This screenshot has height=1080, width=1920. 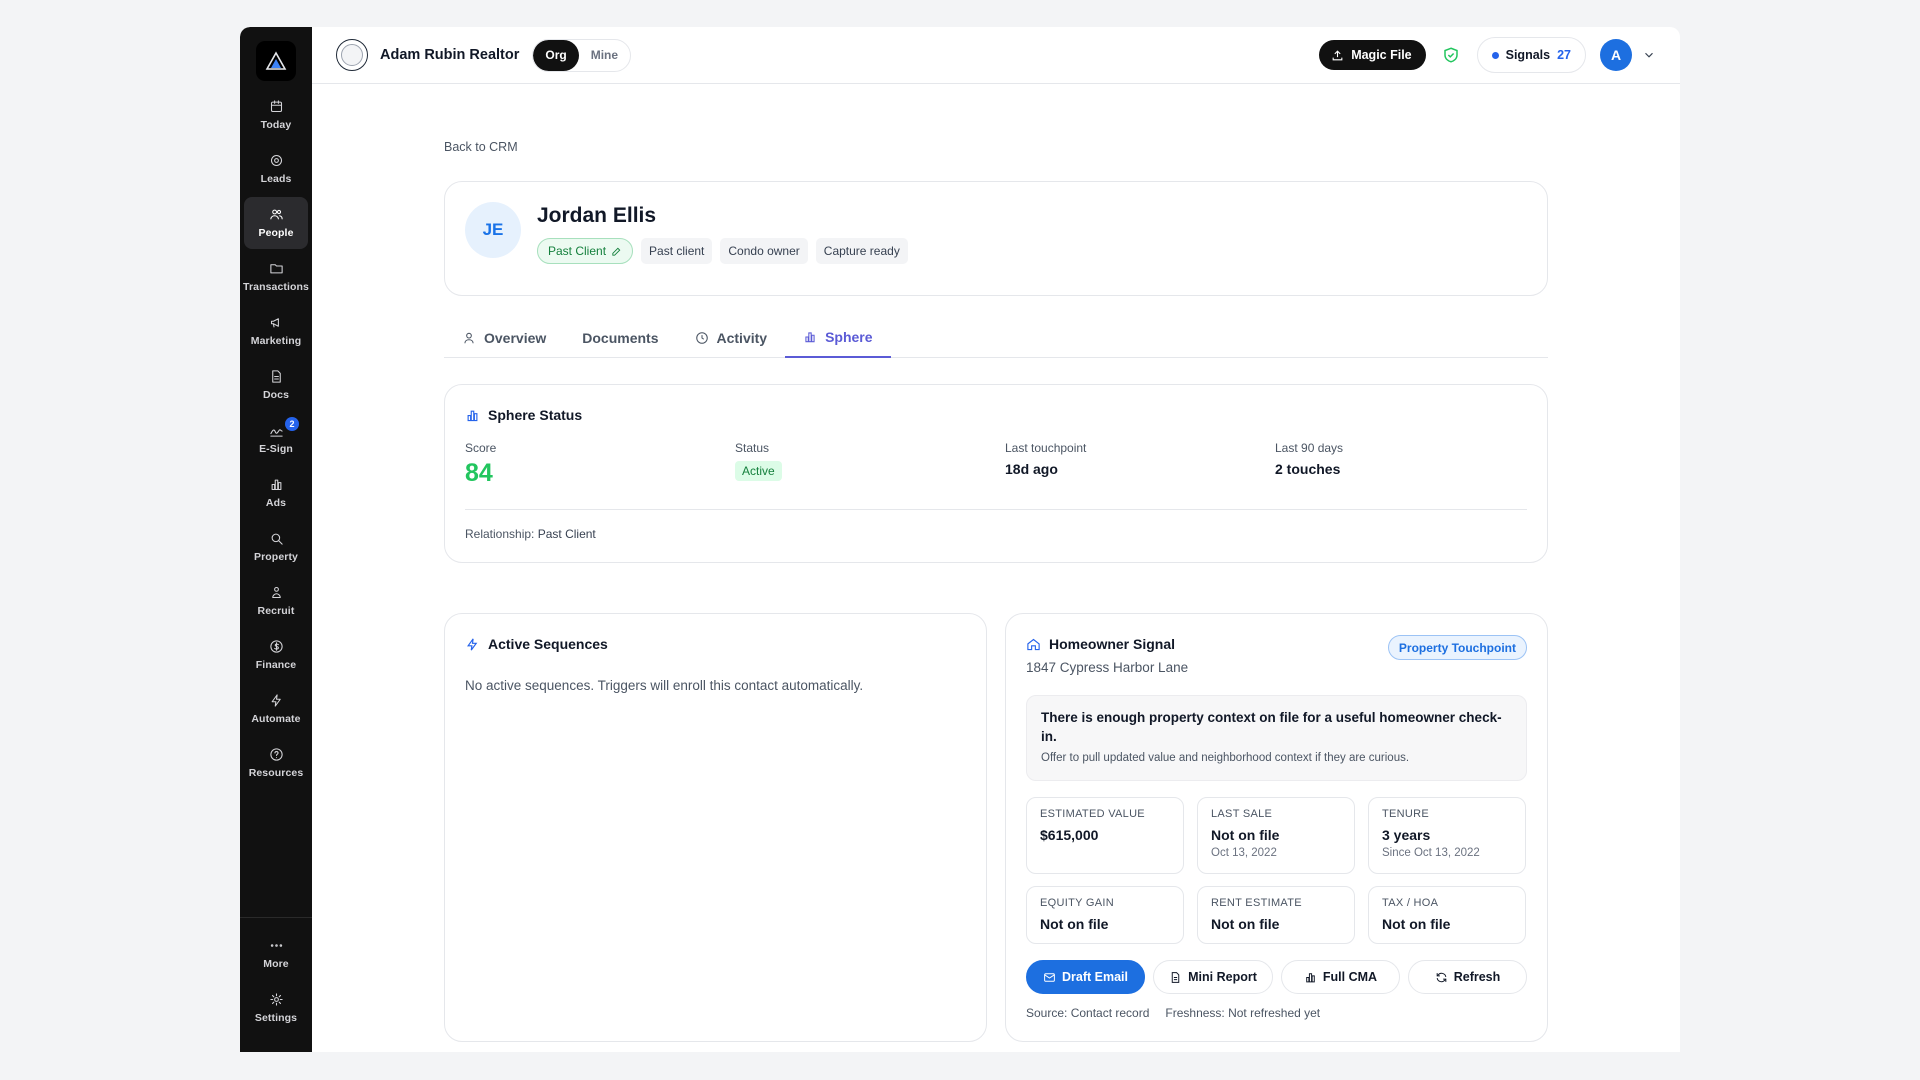 I want to click on status-badge: Active, so click(x=758, y=471).